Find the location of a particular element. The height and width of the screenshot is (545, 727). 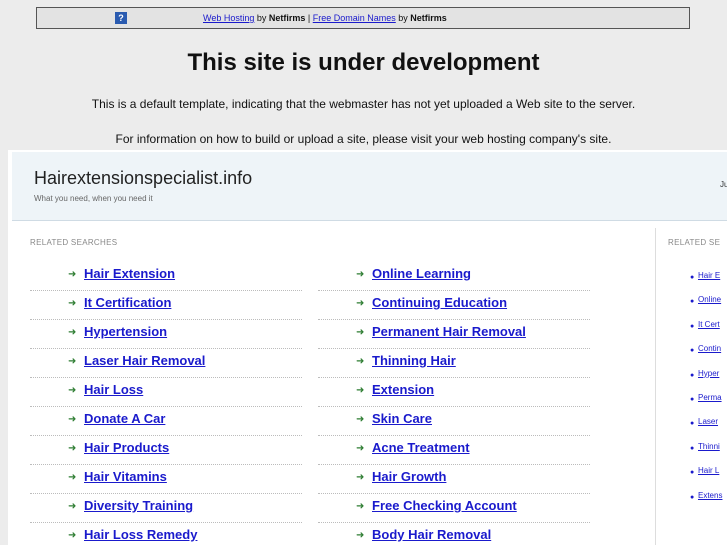

list-item: ➜ Online Learning is located at coordinates (454, 277).